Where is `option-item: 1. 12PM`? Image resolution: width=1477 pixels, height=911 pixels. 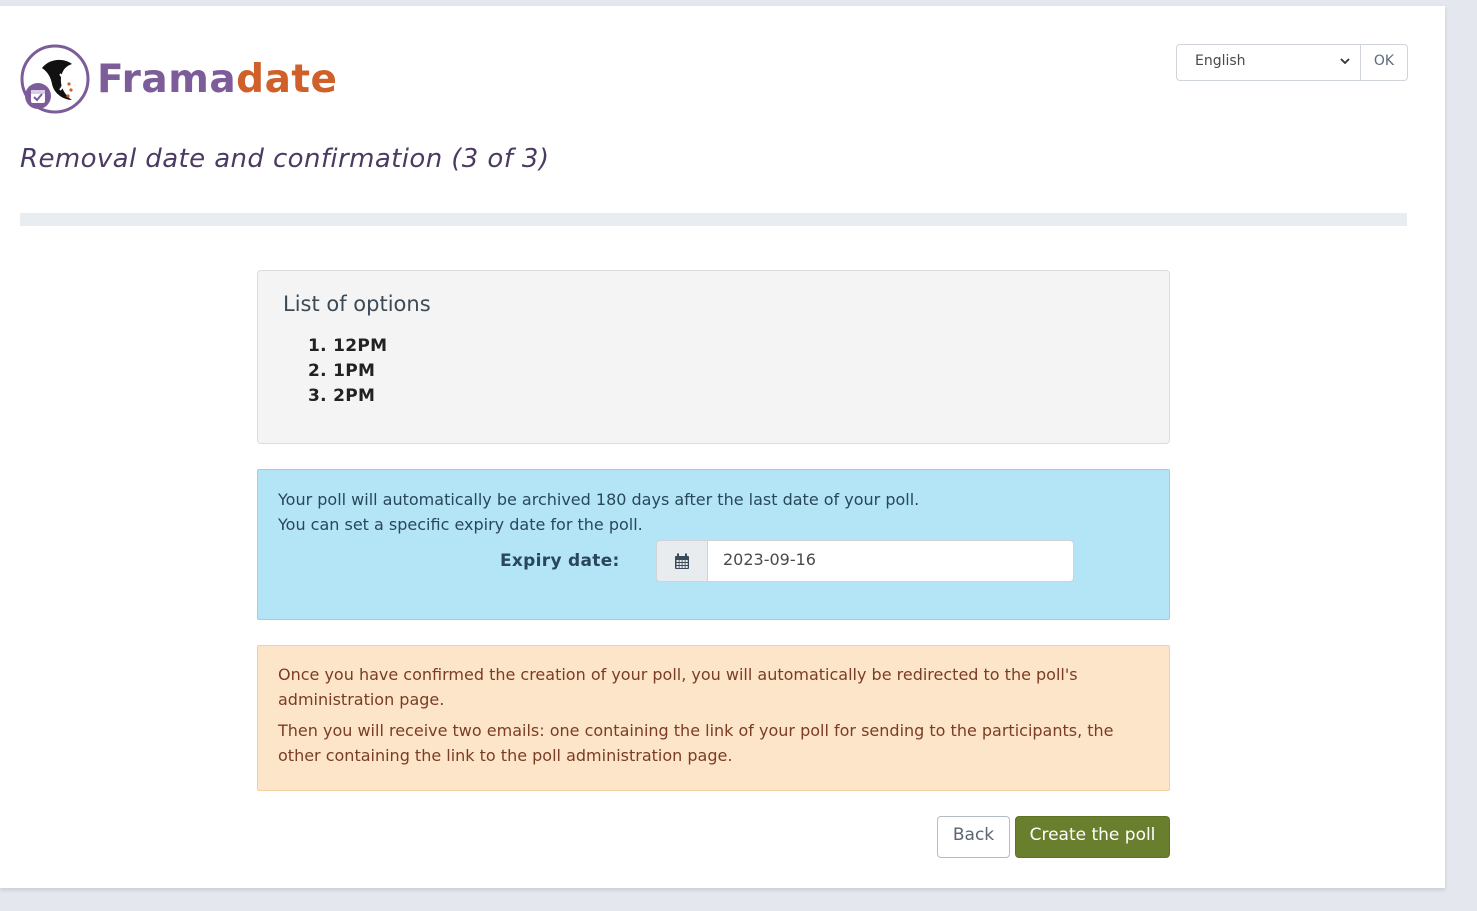
option-item: 1. 12PM is located at coordinates (348, 346).